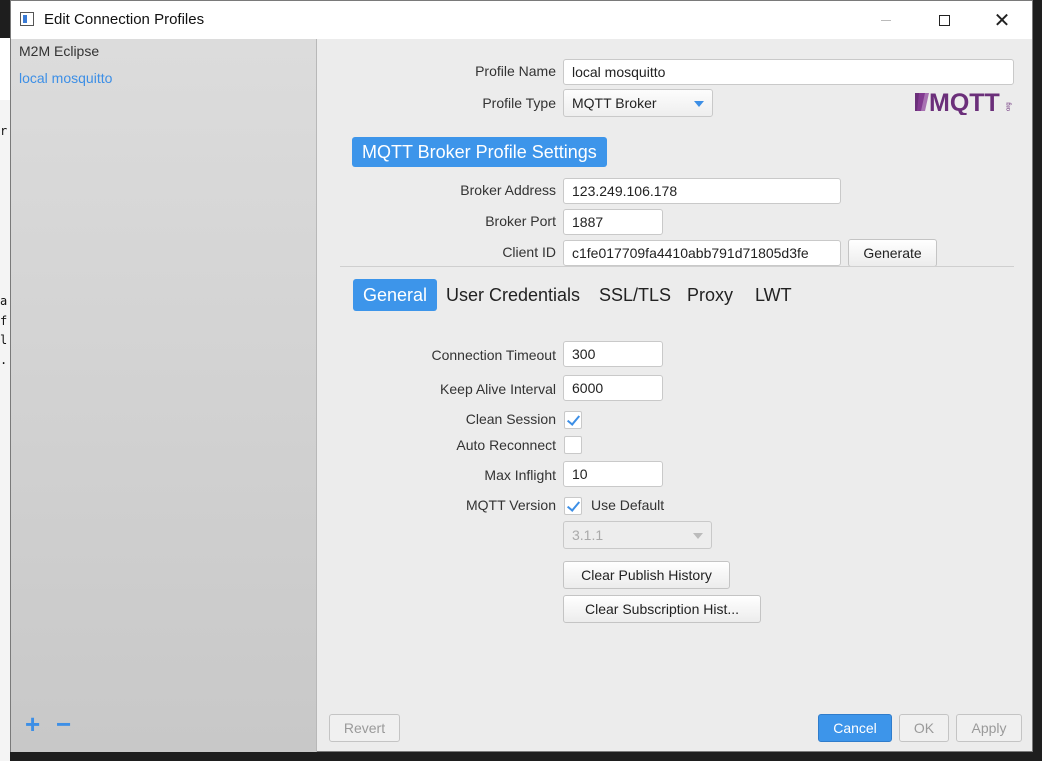 Image resolution: width=1042 pixels, height=761 pixels. I want to click on revert-button: Revert, so click(364, 728).